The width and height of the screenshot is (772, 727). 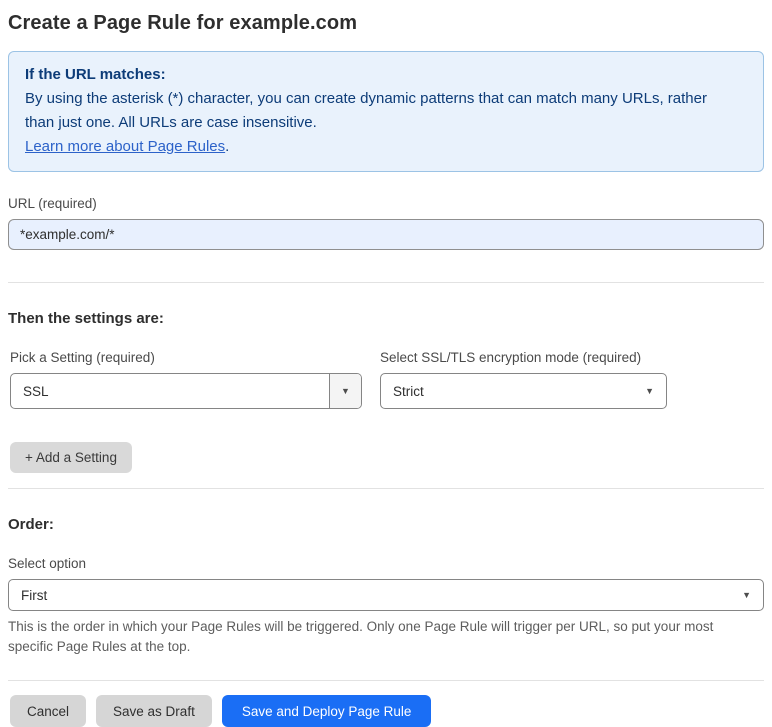 What do you see at coordinates (408, 391) in the screenshot?
I see `ssl-mode-value: Strict` at bounding box center [408, 391].